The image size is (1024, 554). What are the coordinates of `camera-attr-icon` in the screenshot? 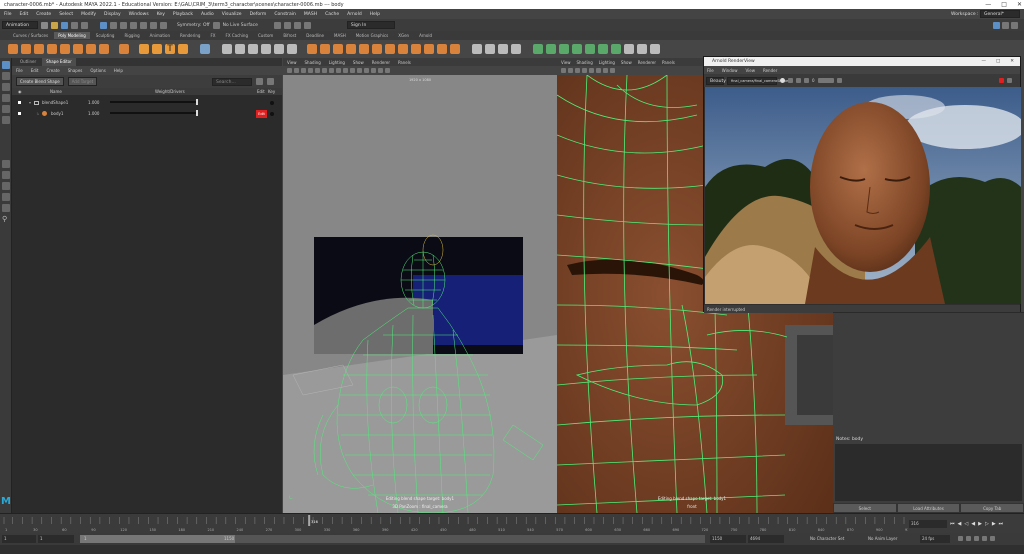 It's located at (296, 70).